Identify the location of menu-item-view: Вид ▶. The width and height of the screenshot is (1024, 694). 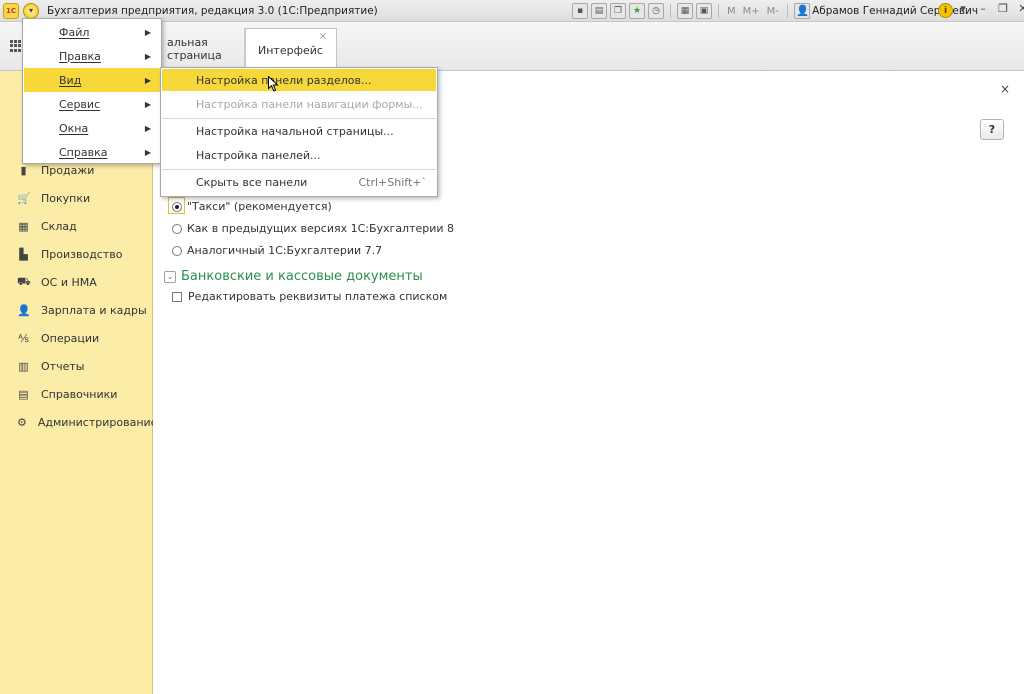
(92, 80).